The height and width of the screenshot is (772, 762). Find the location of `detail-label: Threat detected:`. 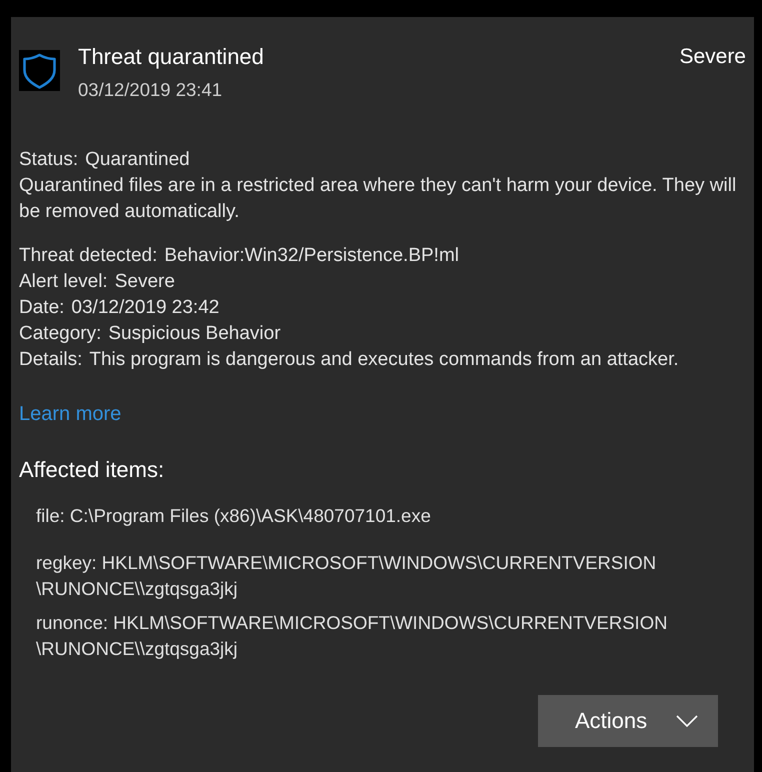

detail-label: Threat detected: is located at coordinates (88, 256).